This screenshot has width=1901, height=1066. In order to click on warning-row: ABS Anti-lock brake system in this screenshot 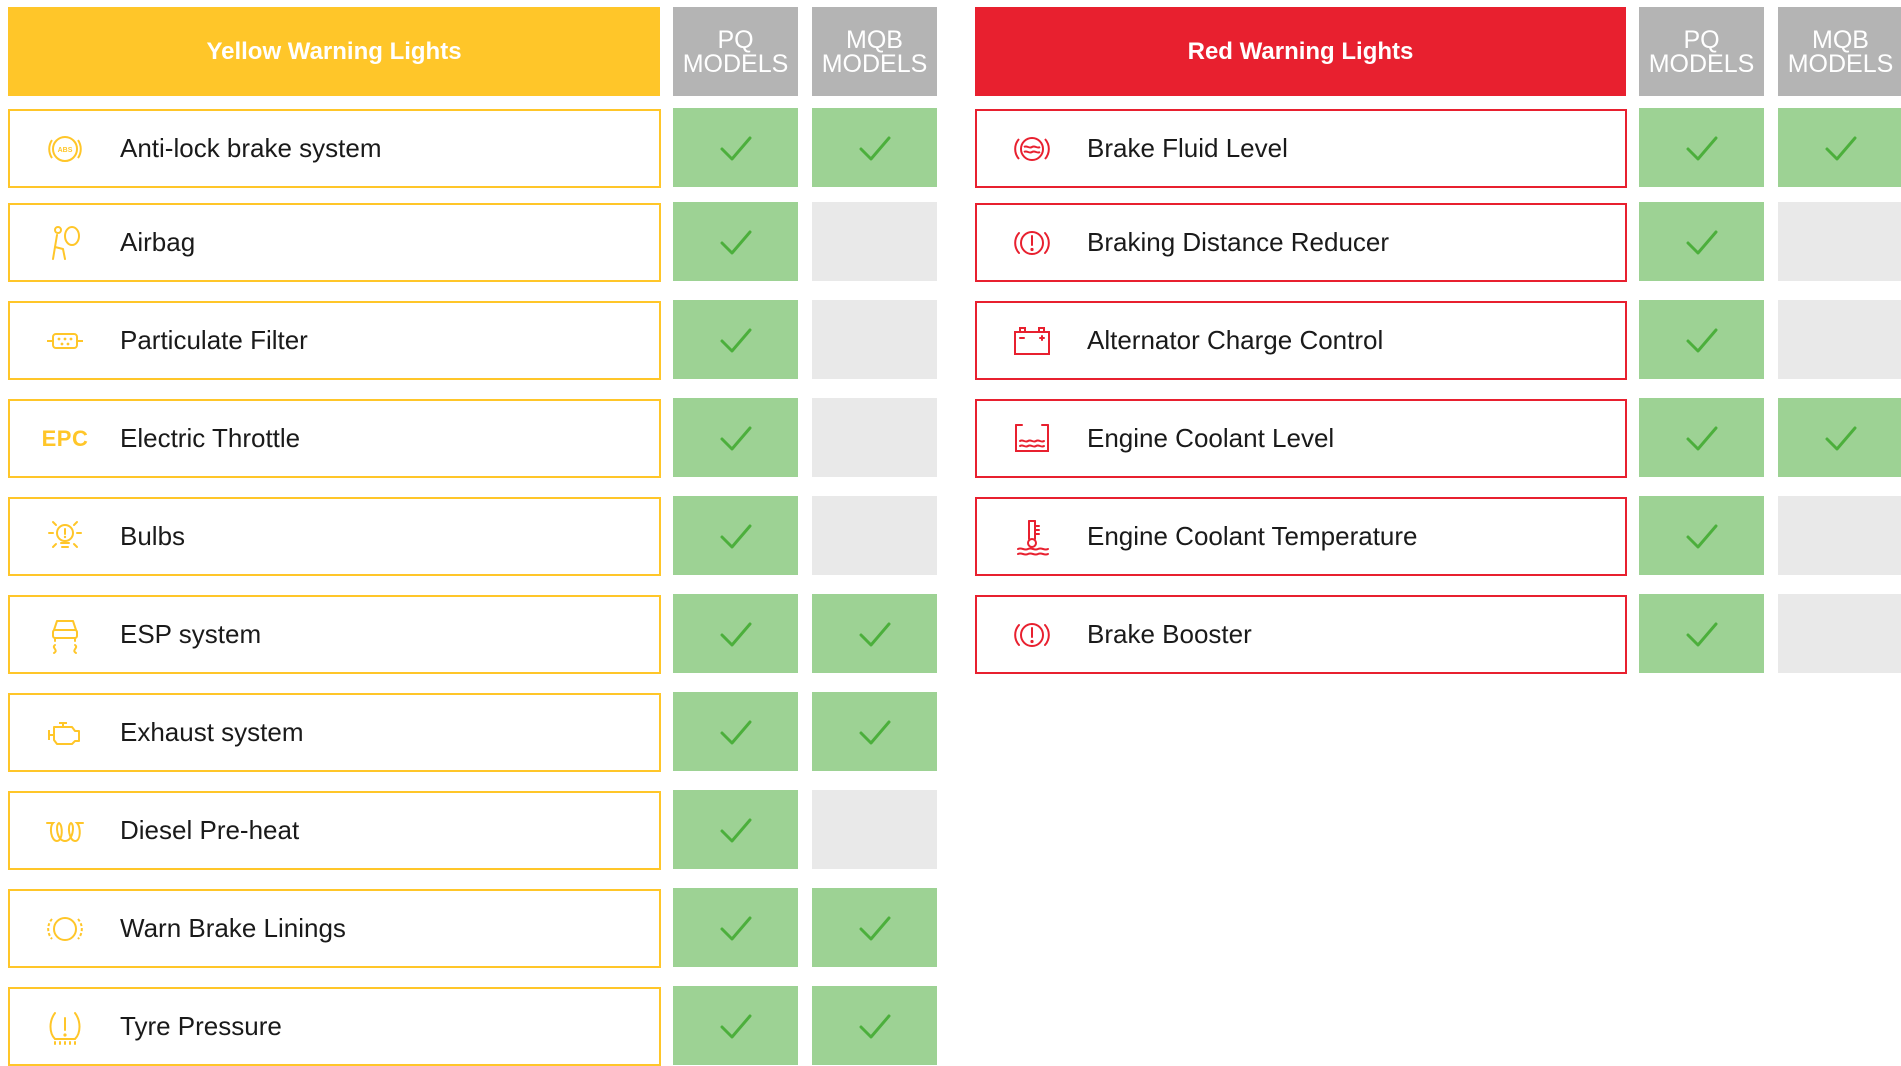, I will do `click(334, 148)`.